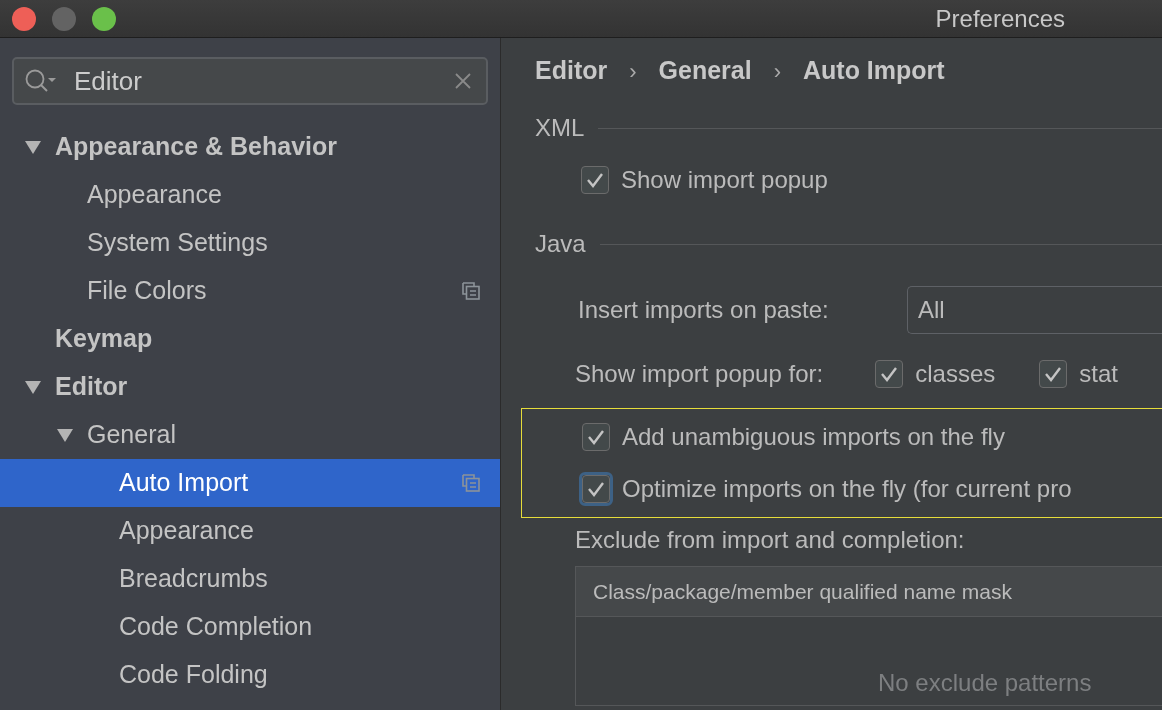  Describe the element at coordinates (571, 71) in the screenshot. I see `breadcrumb-item: Editor` at that location.